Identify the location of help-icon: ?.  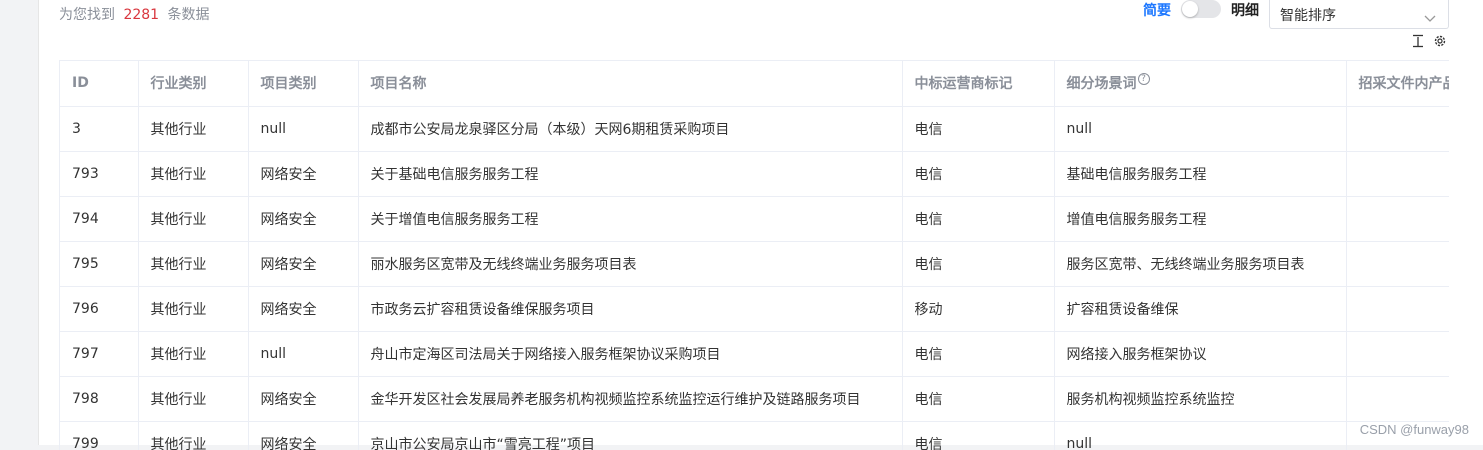
(1143, 79).